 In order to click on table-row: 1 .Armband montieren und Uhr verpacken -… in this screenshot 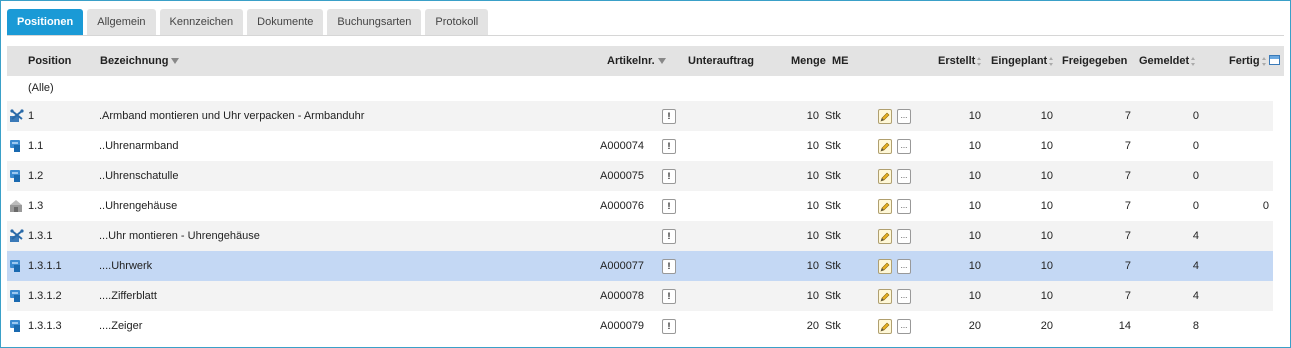, I will do `click(640, 116)`.